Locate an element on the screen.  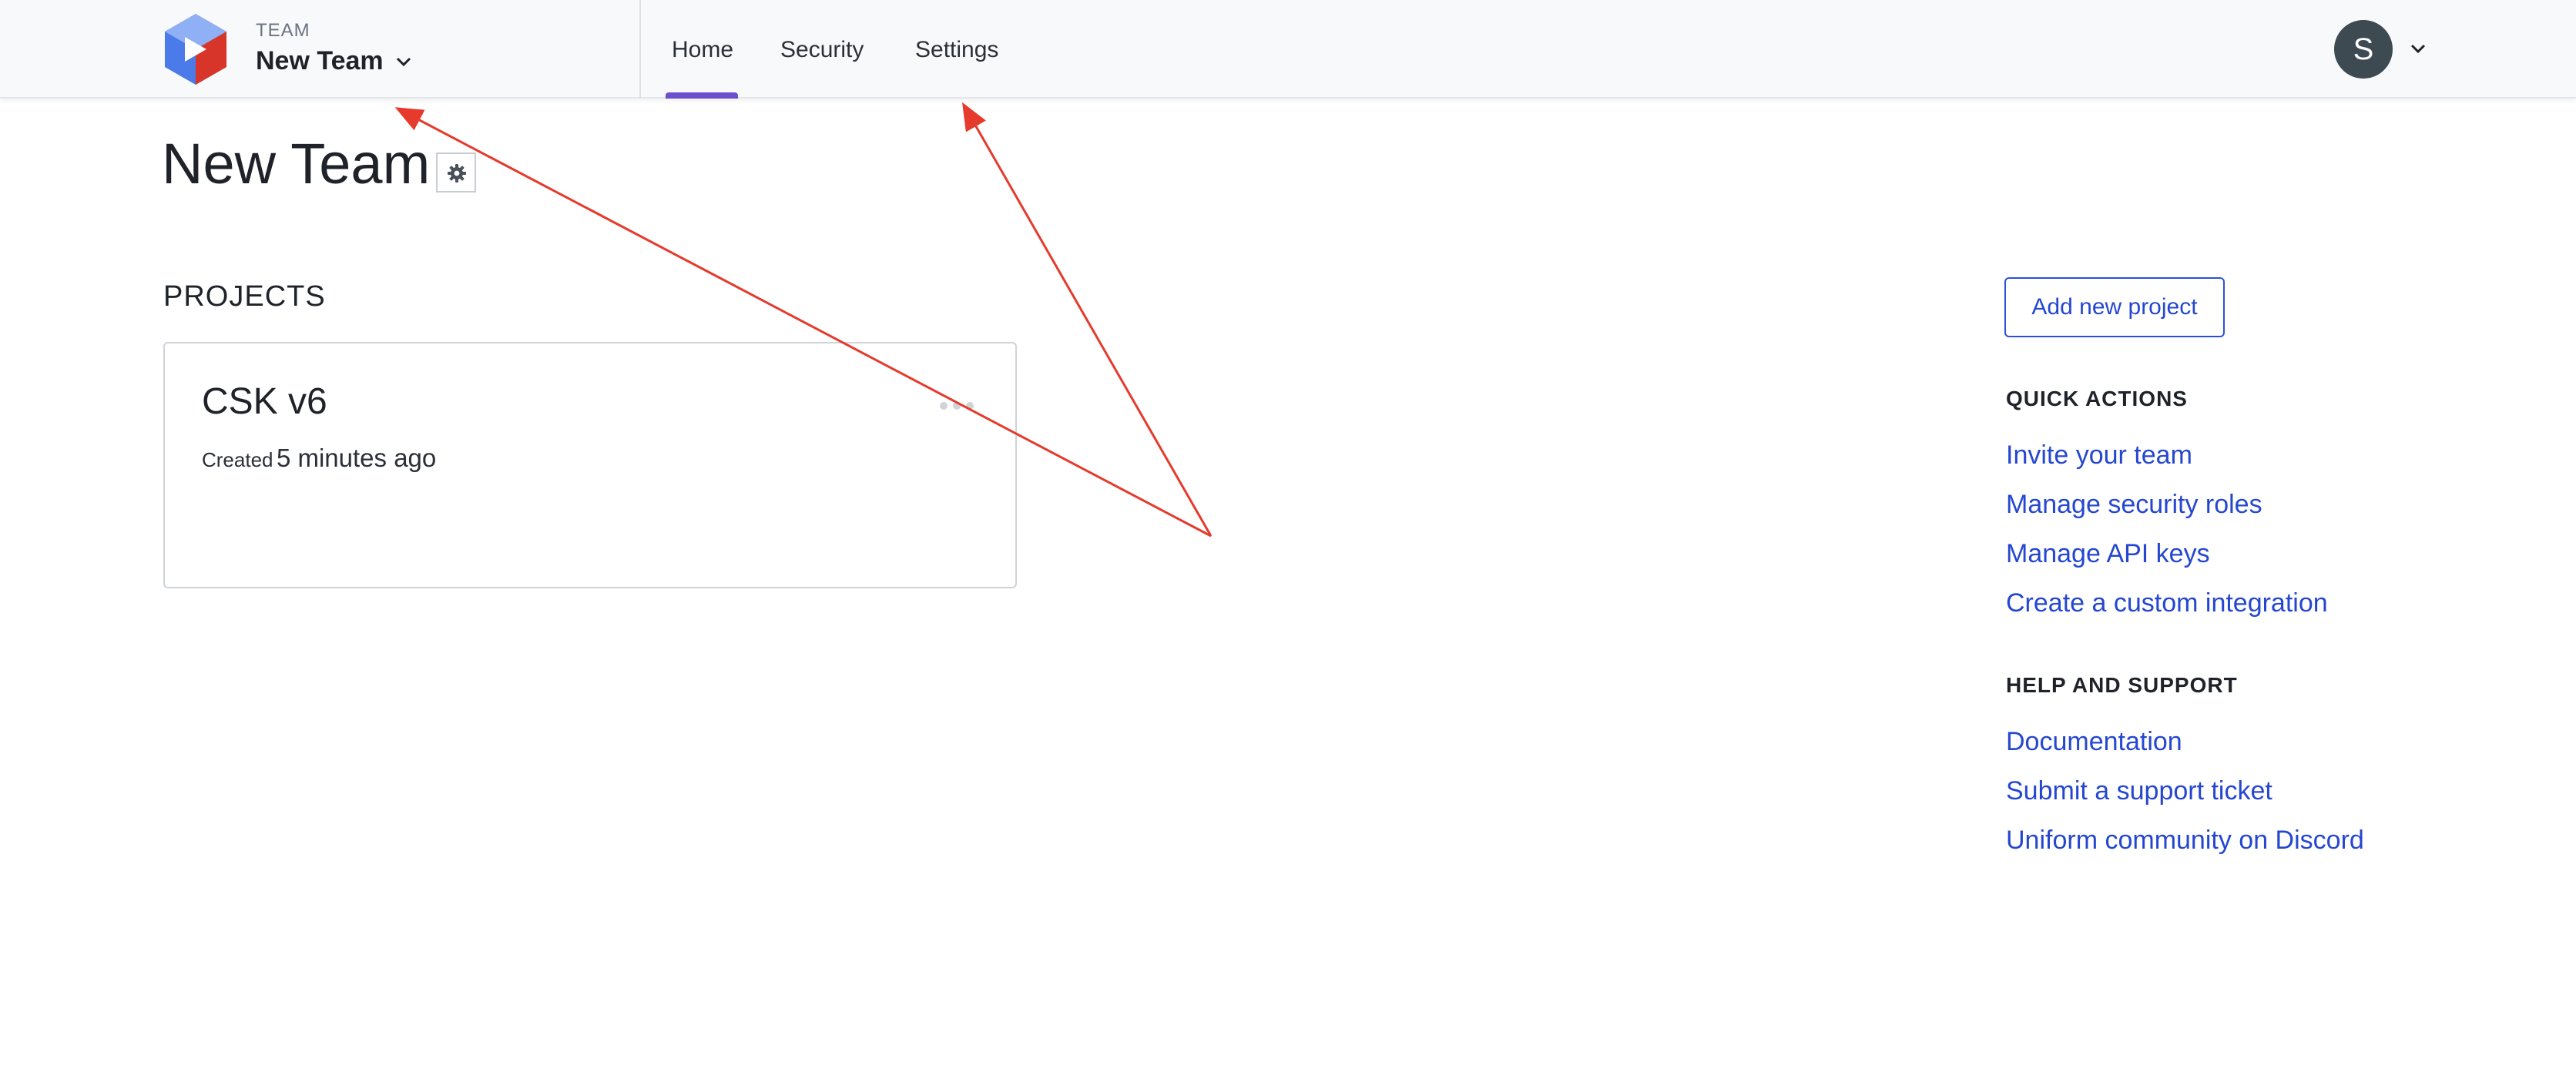
active-tab-indicator is located at coordinates (702, 95).